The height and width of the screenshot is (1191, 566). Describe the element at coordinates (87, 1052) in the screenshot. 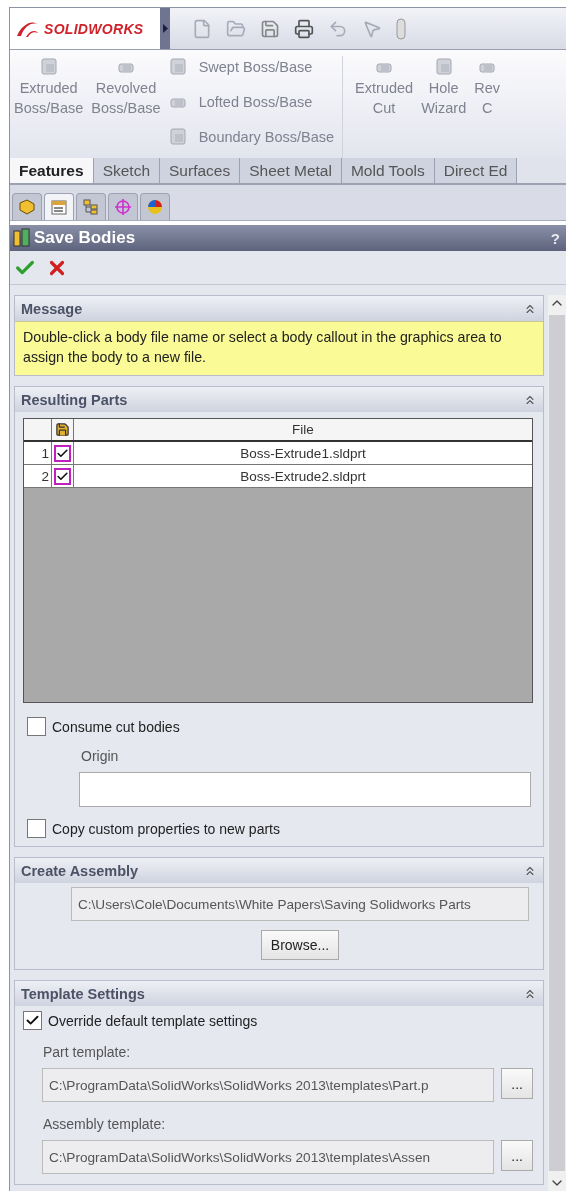

I see `field-label: Part template:` at that location.